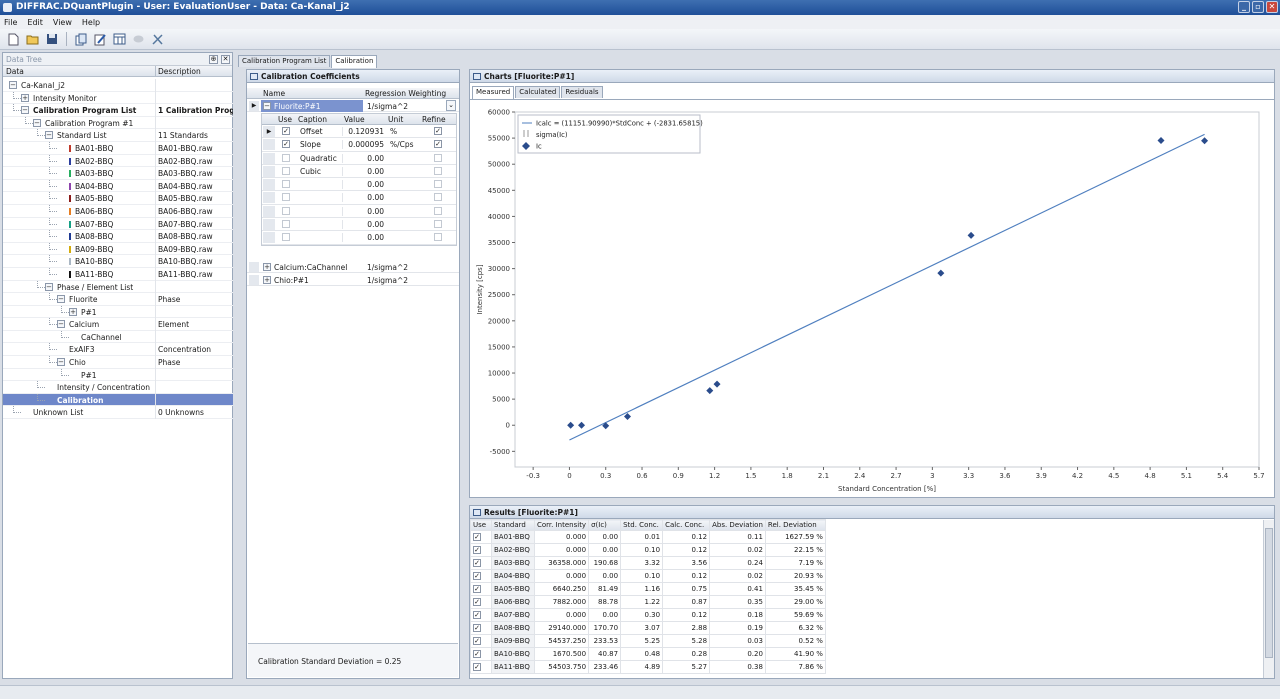 The image size is (1280, 699). What do you see at coordinates (1258, 7) in the screenshot?
I see `maximize-button: ▫` at bounding box center [1258, 7].